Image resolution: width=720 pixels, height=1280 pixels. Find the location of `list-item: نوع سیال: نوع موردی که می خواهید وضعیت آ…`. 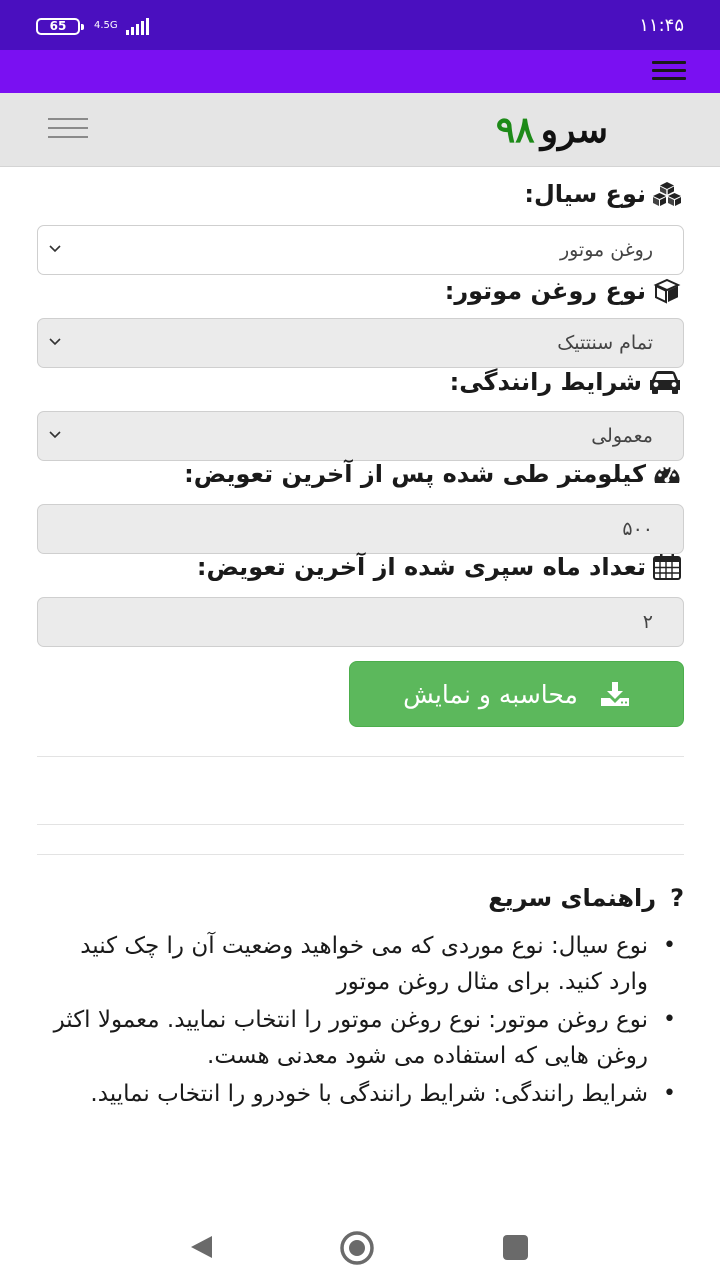

list-item: نوع سیال: نوع موردی که می خواهید وضعیت آ… is located at coordinates (360, 964).